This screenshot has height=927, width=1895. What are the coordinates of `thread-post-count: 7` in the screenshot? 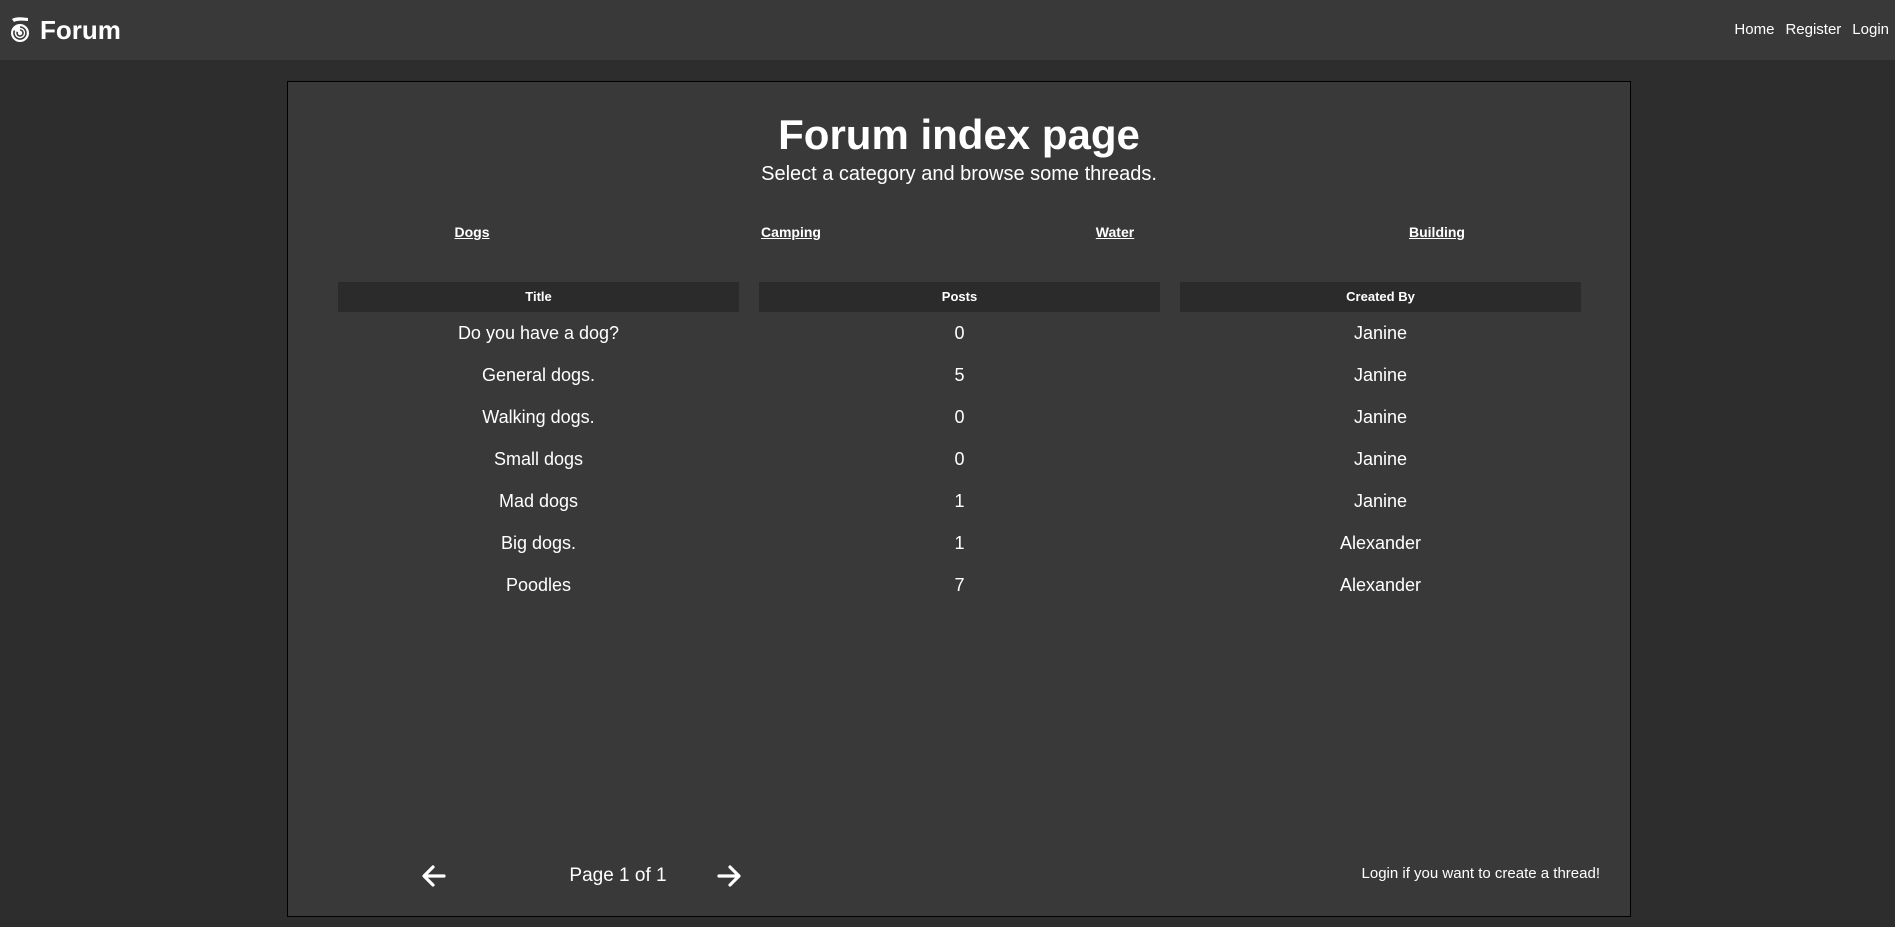 It's located at (959, 585).